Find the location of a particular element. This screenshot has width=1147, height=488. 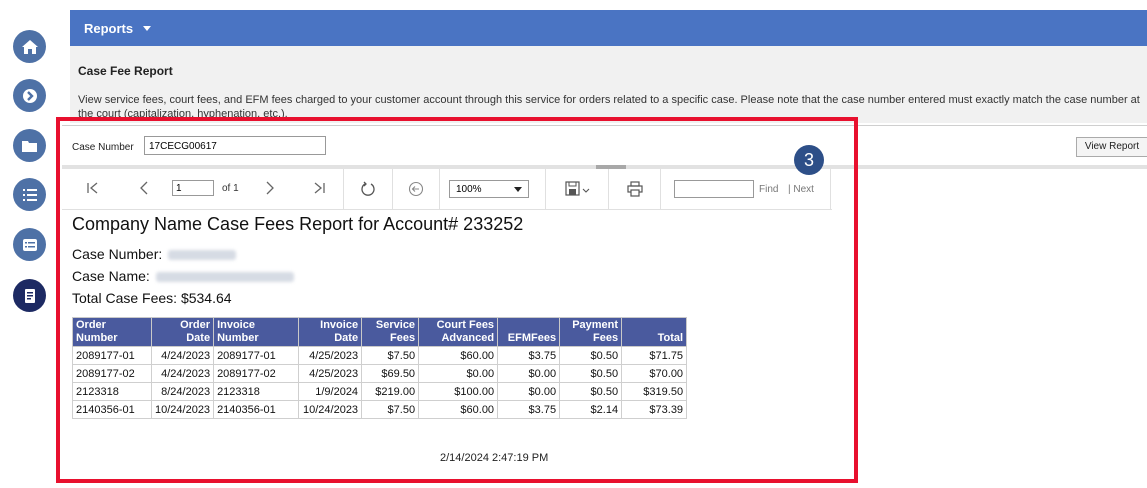

redacted-case-name is located at coordinates (224, 277).